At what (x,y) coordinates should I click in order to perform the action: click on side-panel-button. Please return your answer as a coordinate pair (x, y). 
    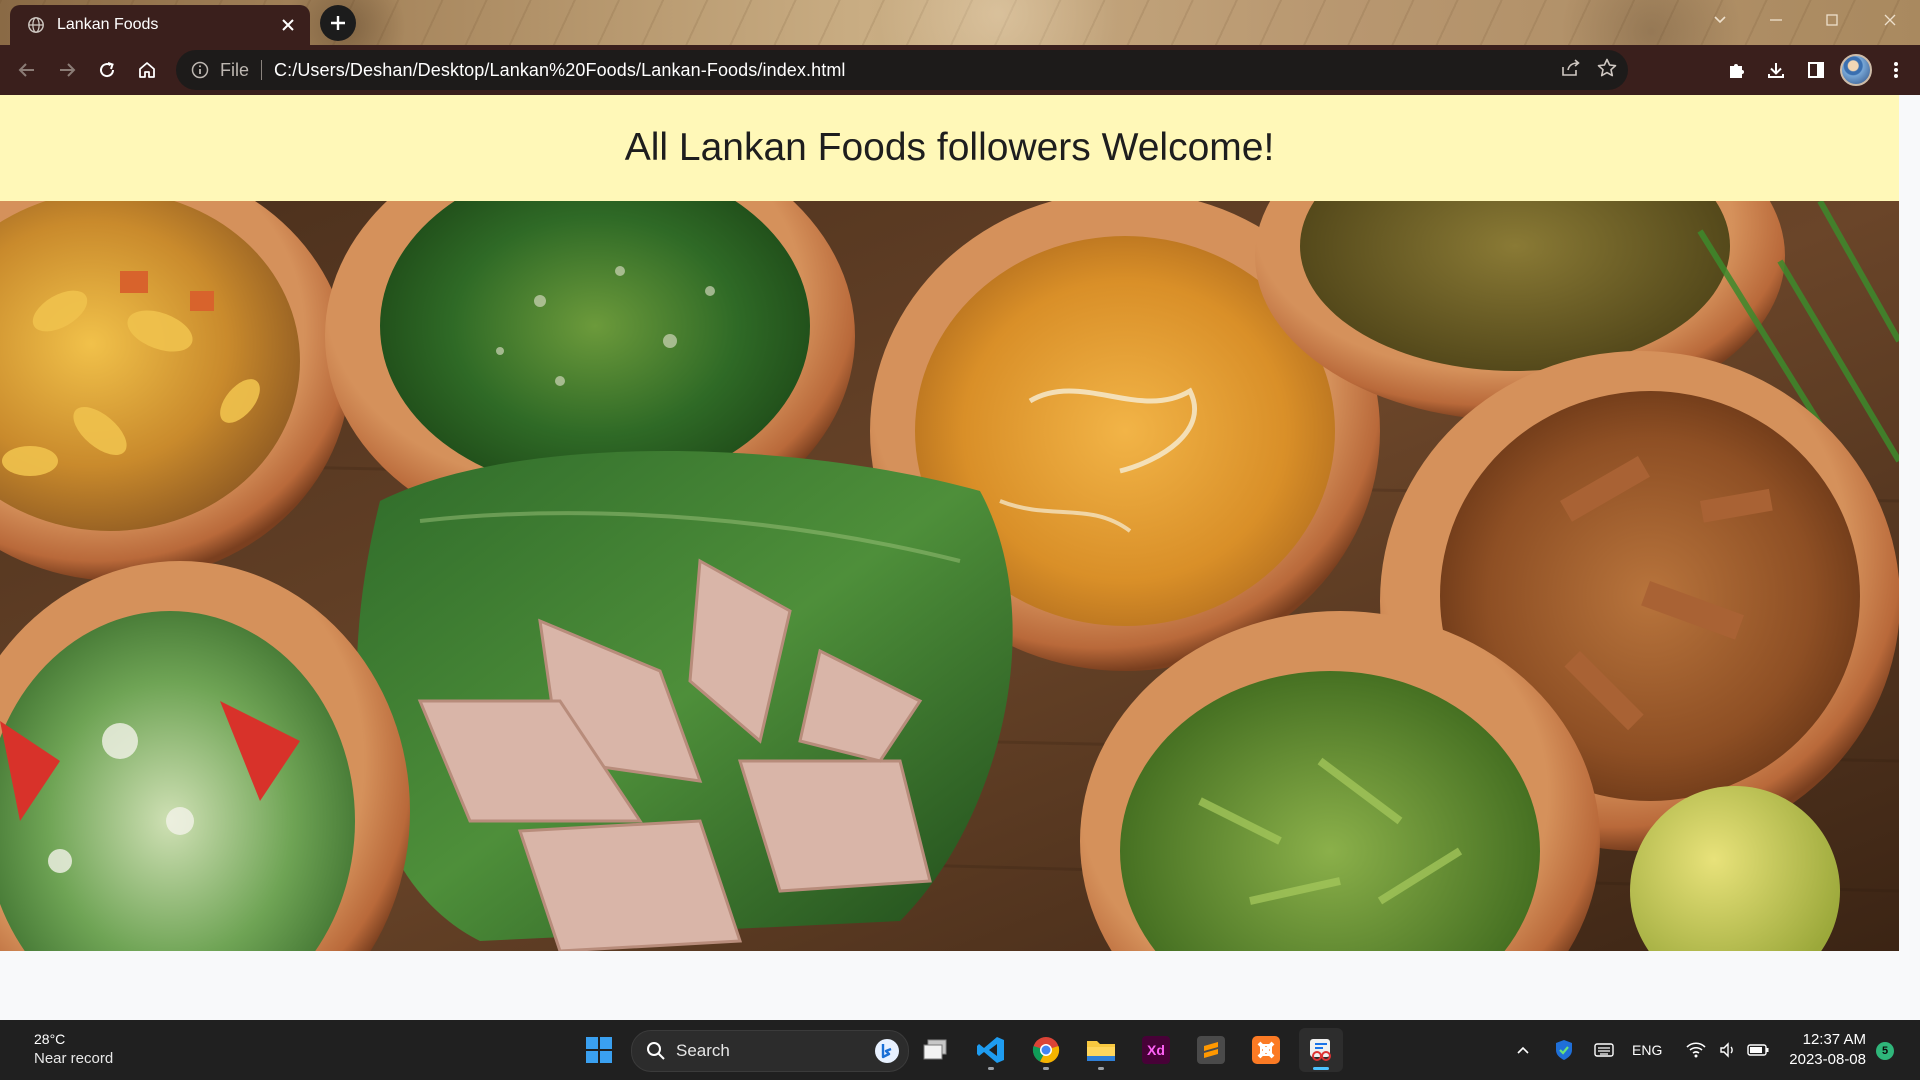
    Looking at the image, I should click on (1816, 70).